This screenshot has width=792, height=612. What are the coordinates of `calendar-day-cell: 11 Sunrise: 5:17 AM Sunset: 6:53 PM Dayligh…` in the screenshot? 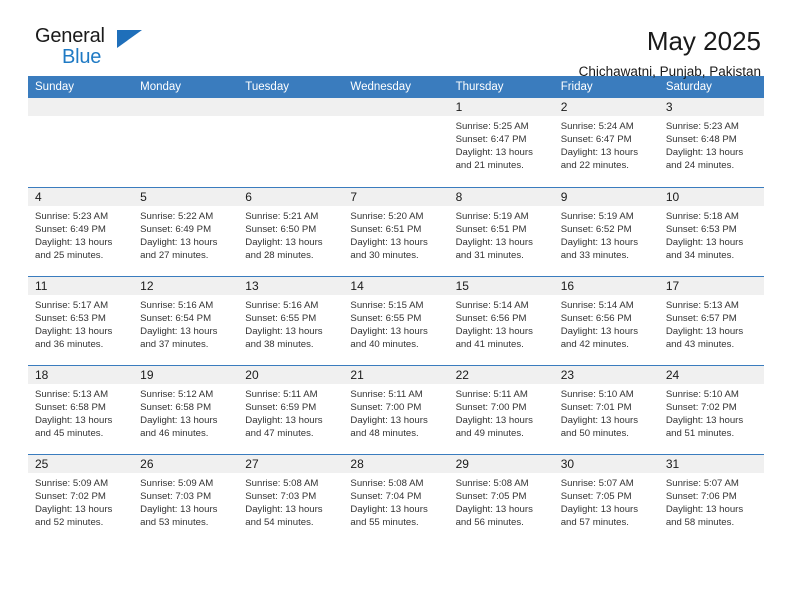 It's located at (81, 320).